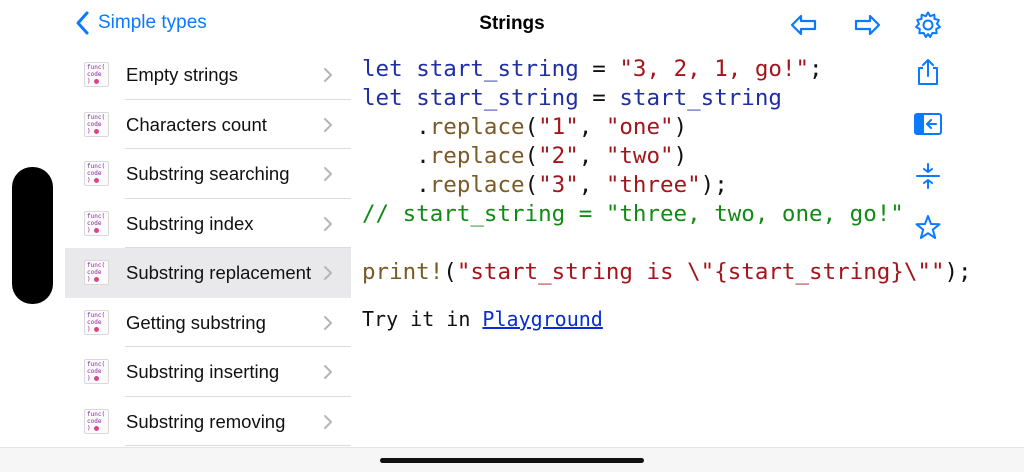 The height and width of the screenshot is (472, 1024). I want to click on list-item-substring-inserting: func(code) Substring inserting, so click(208, 372).